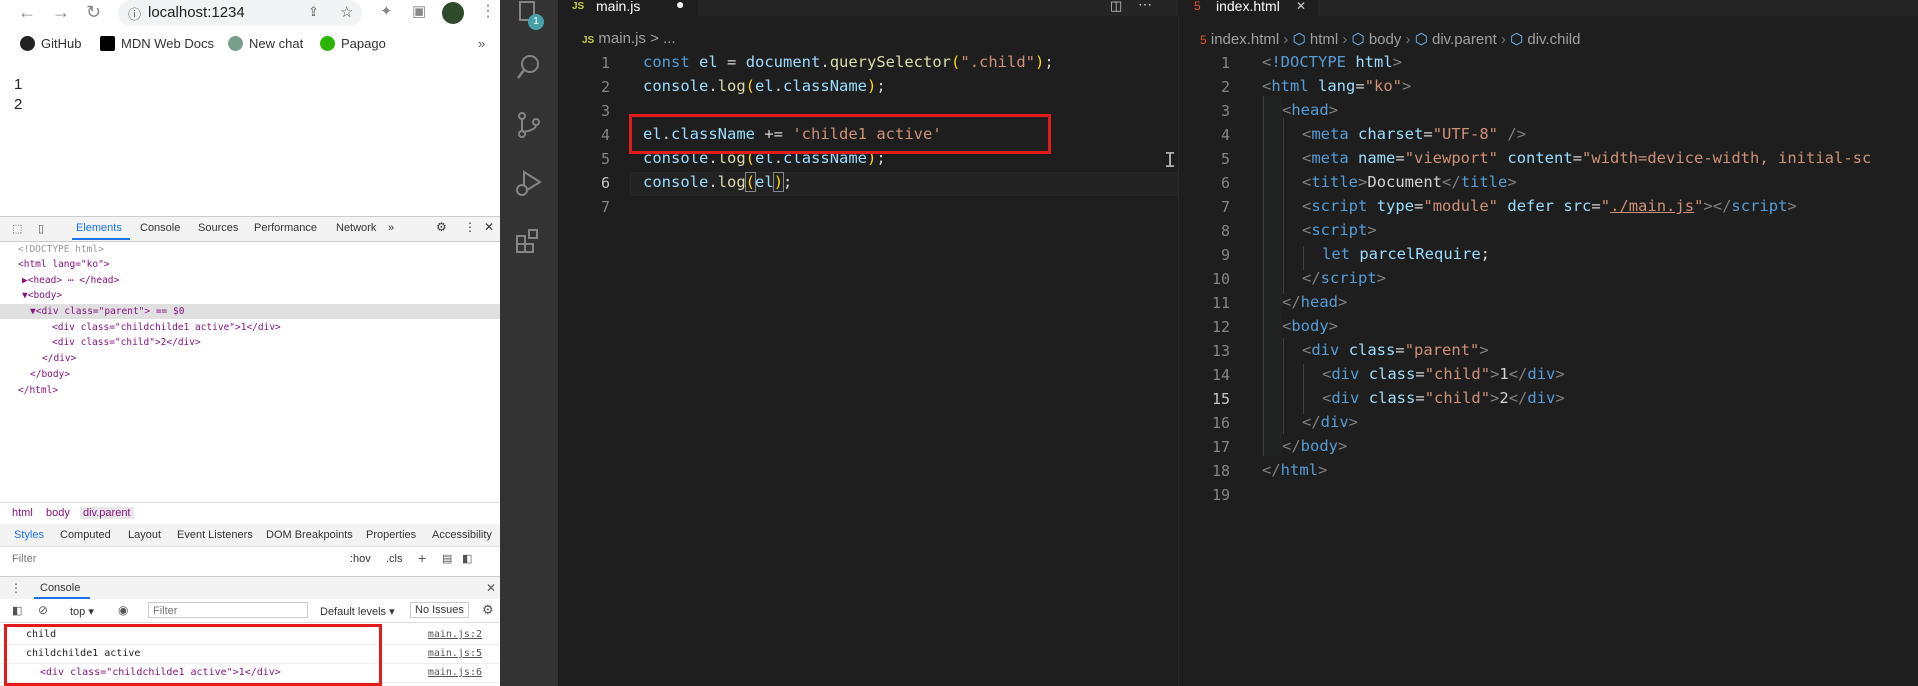 This screenshot has width=1918, height=686. I want to click on code-line: <body>, so click(1310, 326).